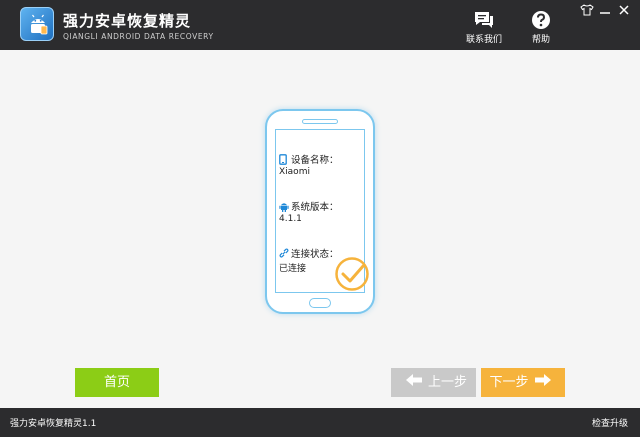 The width and height of the screenshot is (640, 437). I want to click on connection-status-label: 连接状态：, so click(315, 254).